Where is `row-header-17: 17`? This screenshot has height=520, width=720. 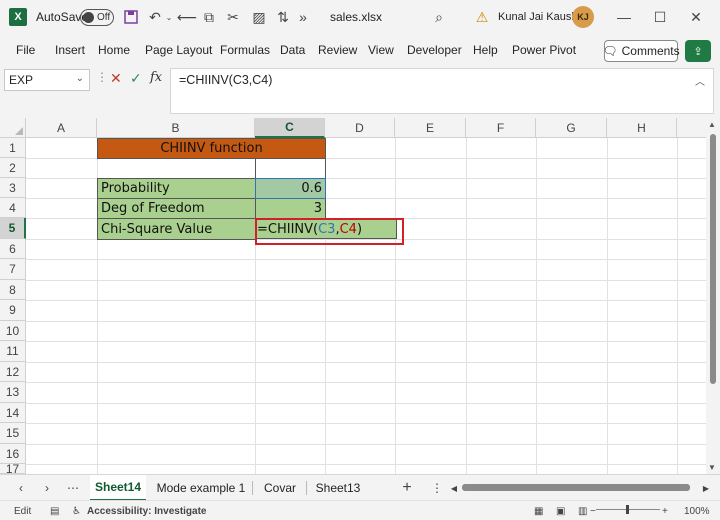
row-header-17: 17 is located at coordinates (13, 468).